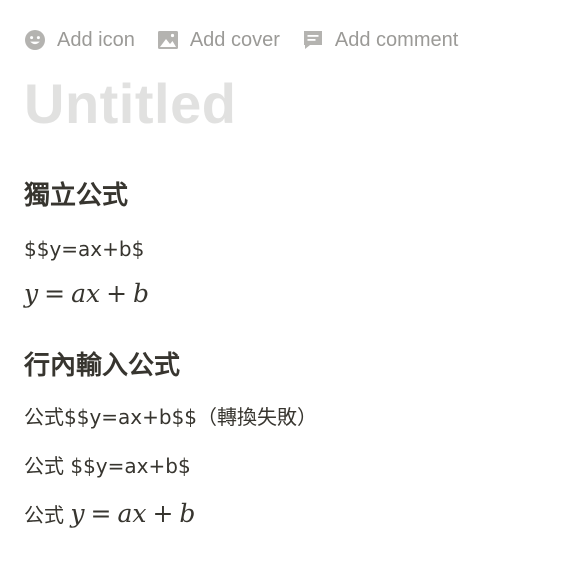 Image resolution: width=561 pixels, height=564 pixels. Describe the element at coordinates (96, 39) in the screenshot. I see `add-icon-label: Add icon` at that location.